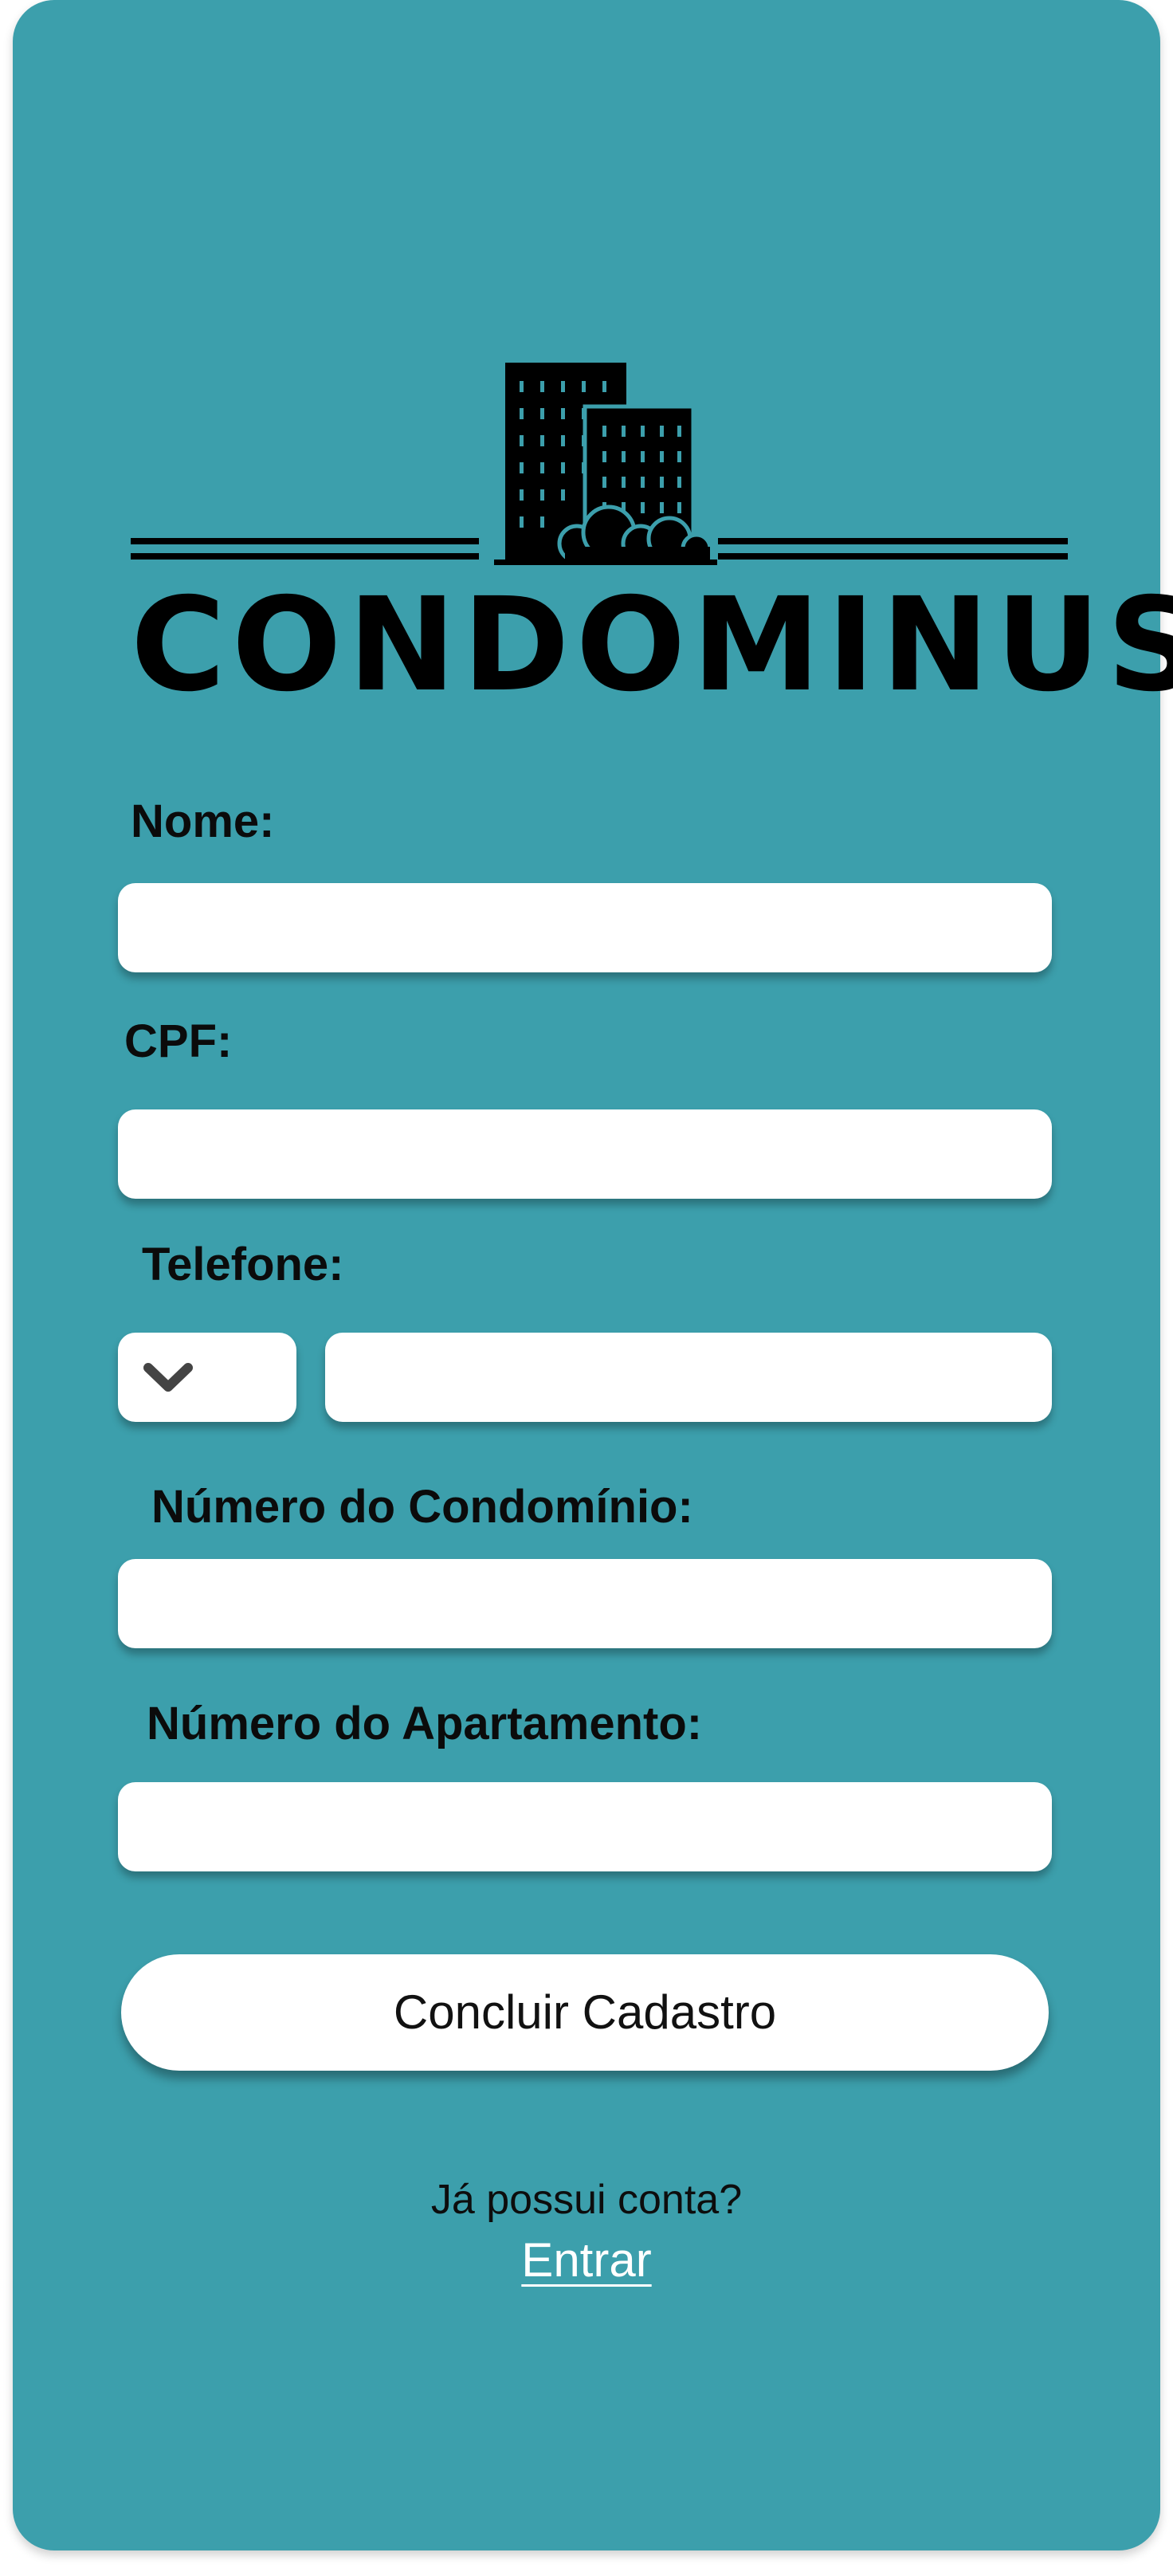 The height and width of the screenshot is (2576, 1173). What do you see at coordinates (652, 646) in the screenshot?
I see `logo-wordmark: CONDOMINUS` at bounding box center [652, 646].